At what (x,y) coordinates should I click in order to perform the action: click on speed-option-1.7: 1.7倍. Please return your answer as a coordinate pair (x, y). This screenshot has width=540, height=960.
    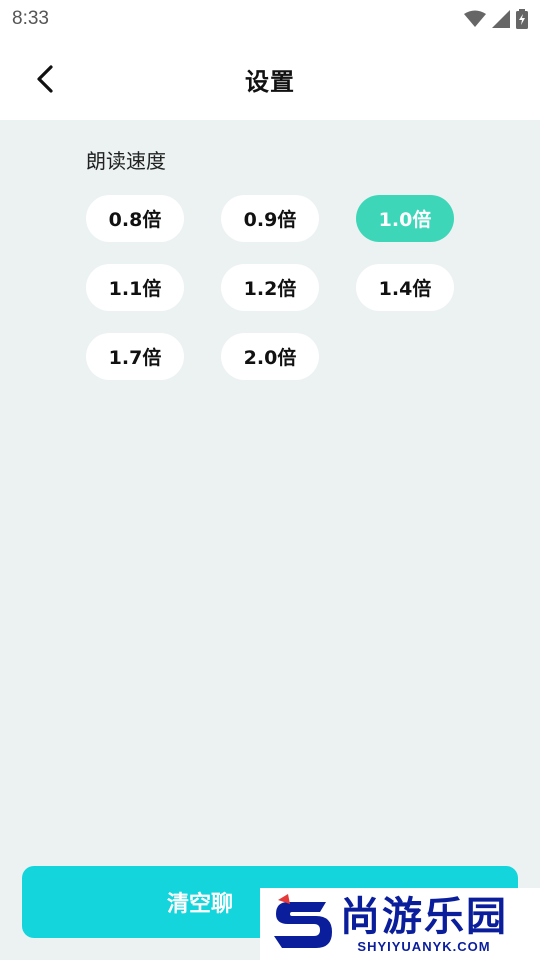
    Looking at the image, I should click on (135, 356).